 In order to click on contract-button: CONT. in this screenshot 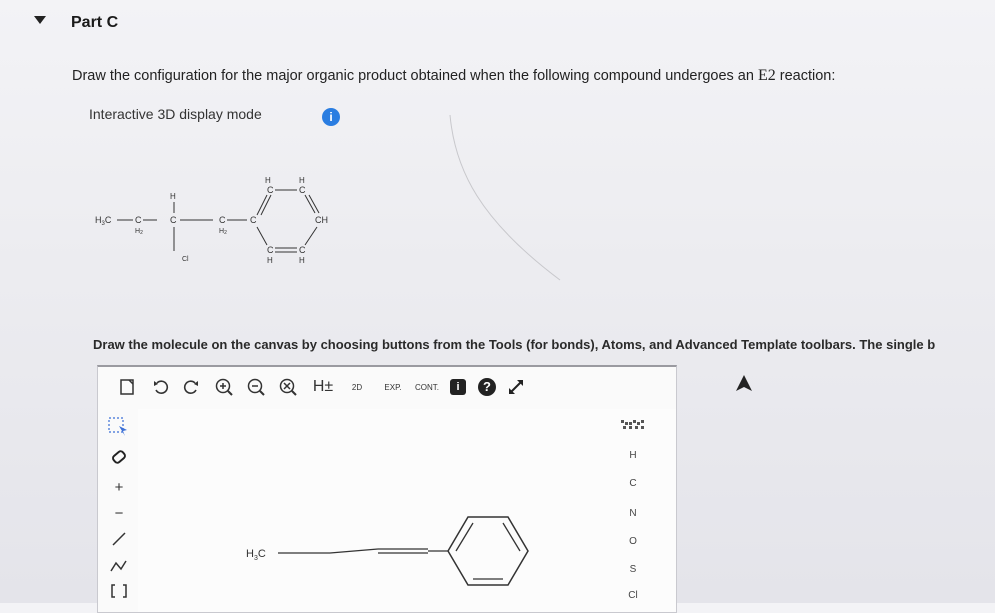, I will do `click(427, 387)`.